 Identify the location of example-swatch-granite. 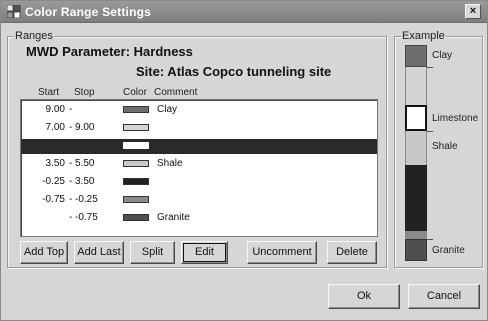
(416, 250).